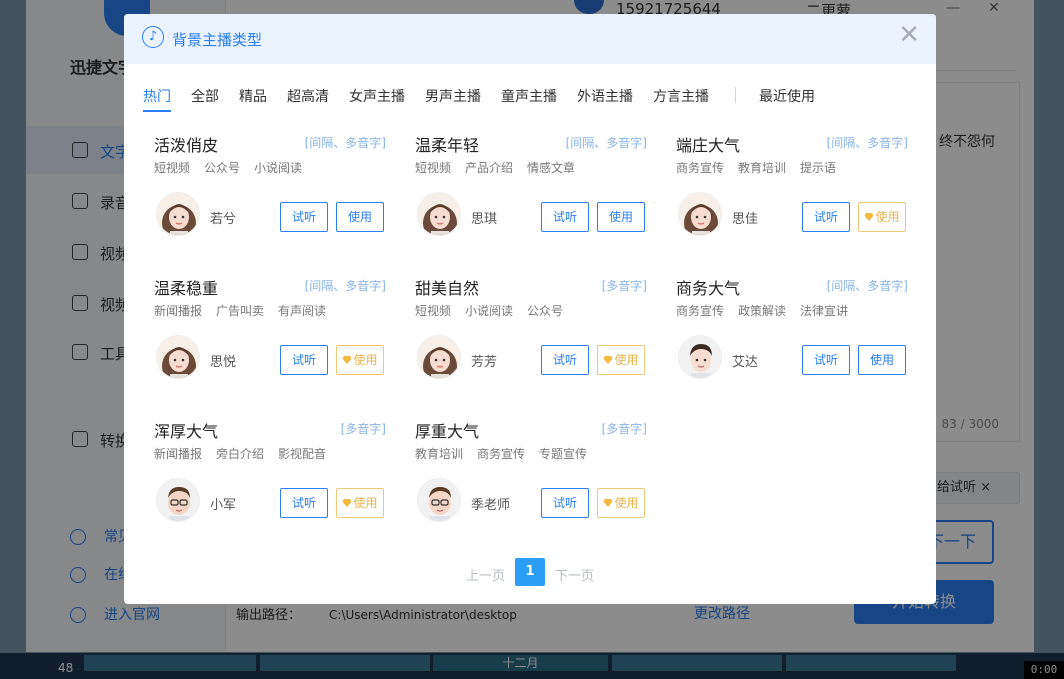 Image resolution: width=1064 pixels, height=679 pixels. Describe the element at coordinates (574, 574) in the screenshot. I see `next-page-button: 下一页` at that location.